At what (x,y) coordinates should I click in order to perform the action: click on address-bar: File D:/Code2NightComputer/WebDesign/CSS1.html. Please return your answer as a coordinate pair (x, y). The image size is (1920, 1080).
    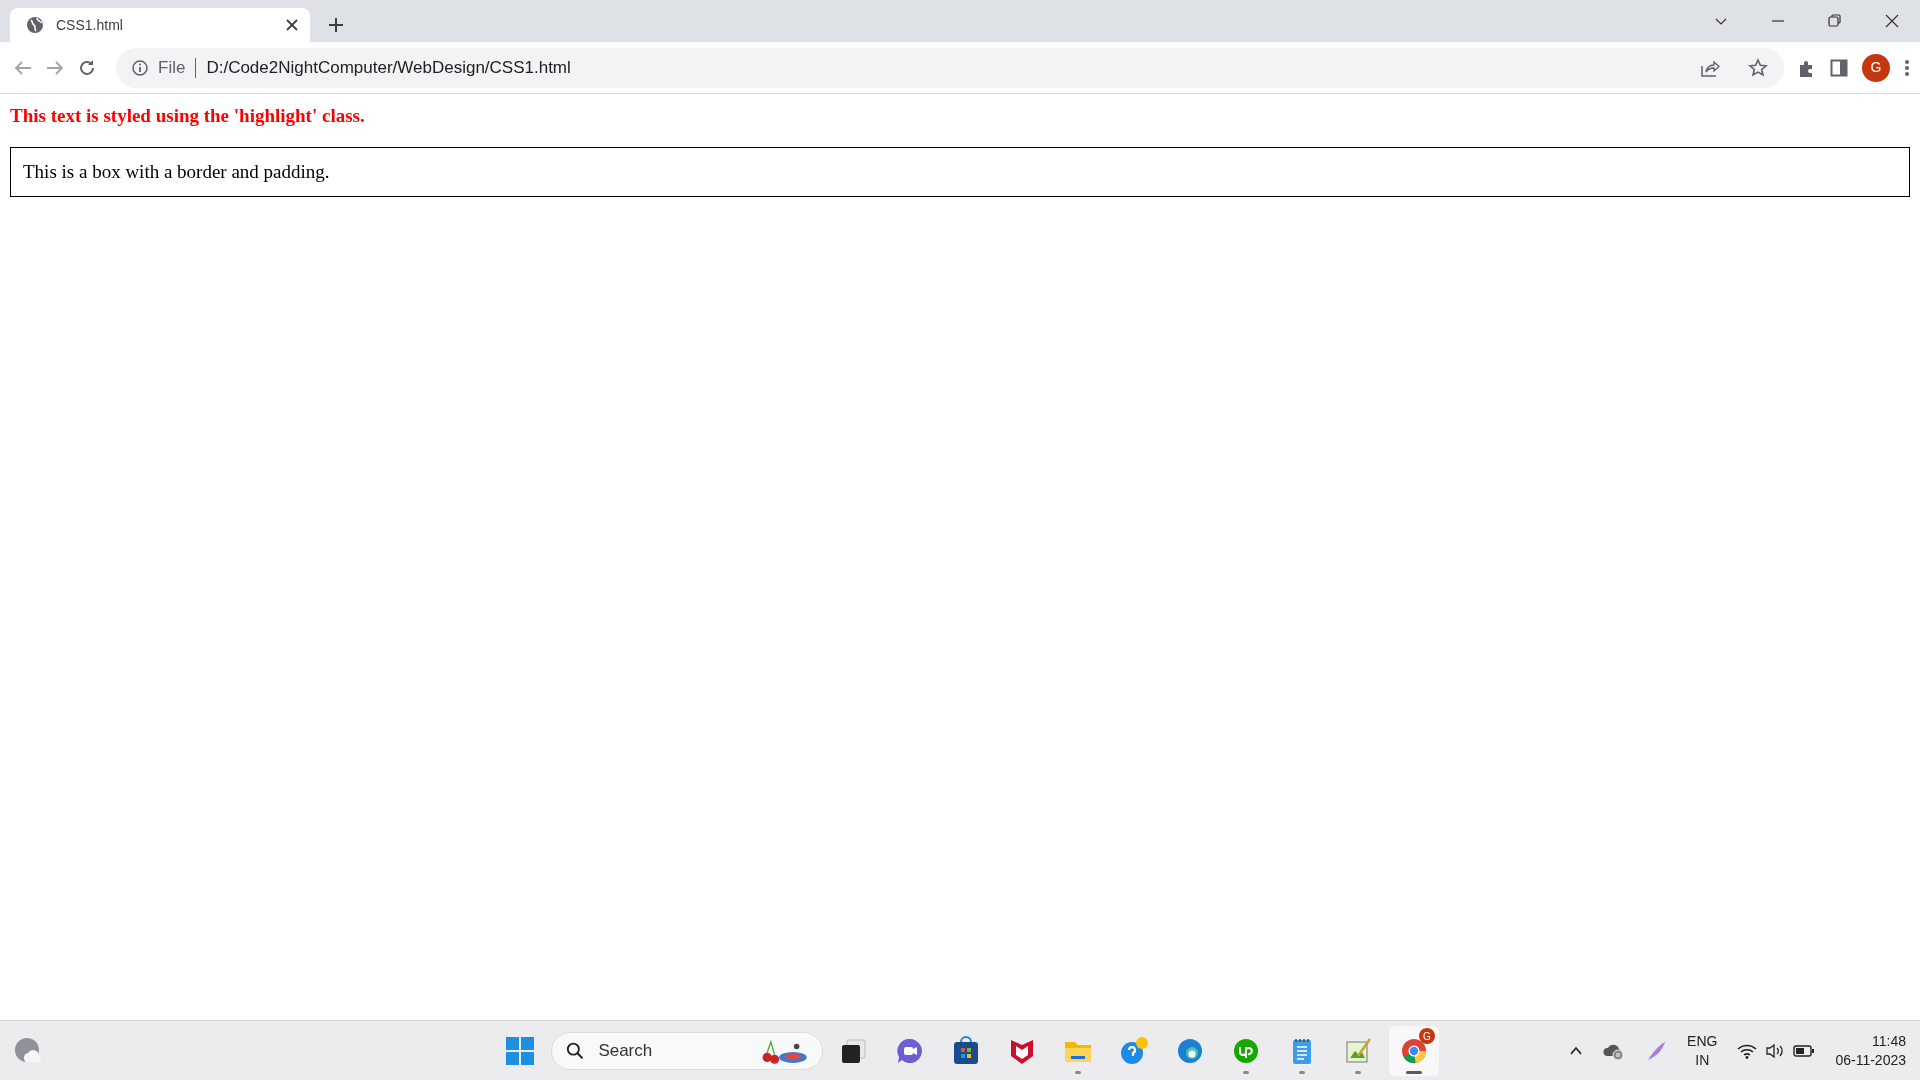
    Looking at the image, I should click on (950, 67).